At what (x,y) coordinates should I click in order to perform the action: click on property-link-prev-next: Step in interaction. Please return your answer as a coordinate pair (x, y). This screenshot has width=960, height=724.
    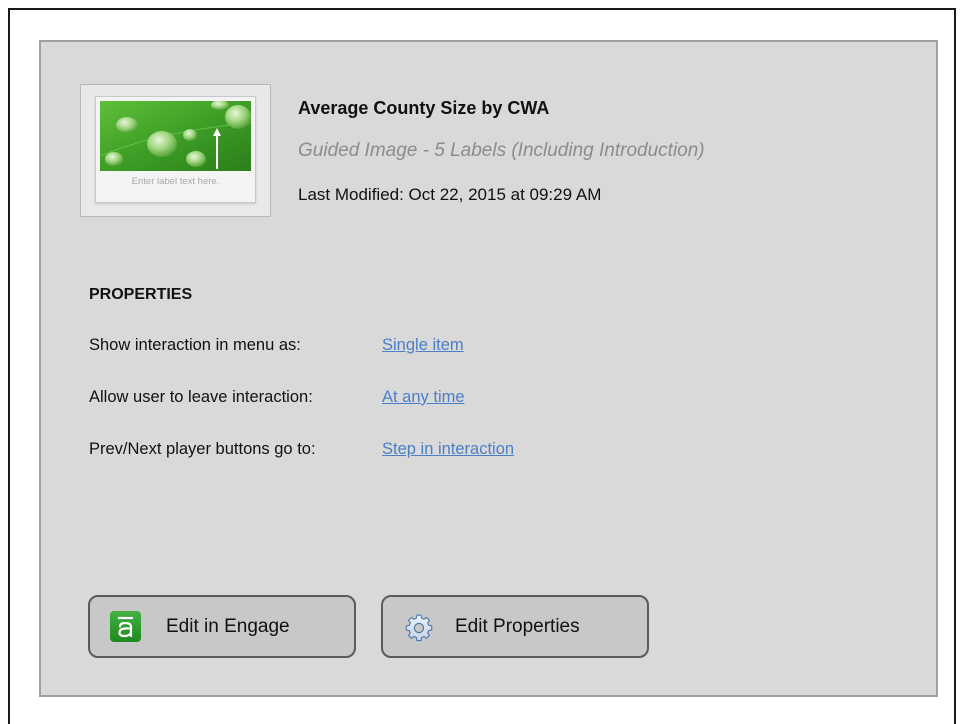
    Looking at the image, I should click on (448, 449).